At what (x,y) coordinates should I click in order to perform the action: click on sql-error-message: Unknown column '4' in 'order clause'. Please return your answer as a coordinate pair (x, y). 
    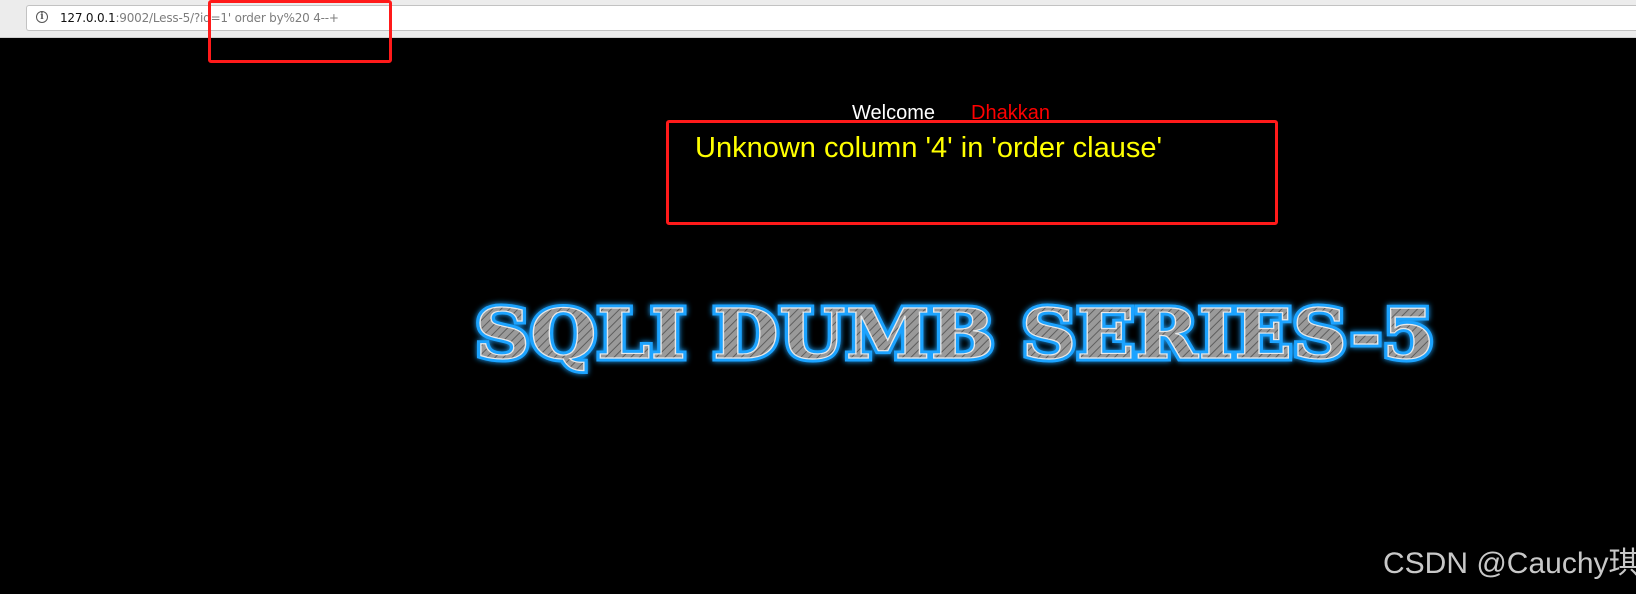
    Looking at the image, I should click on (929, 148).